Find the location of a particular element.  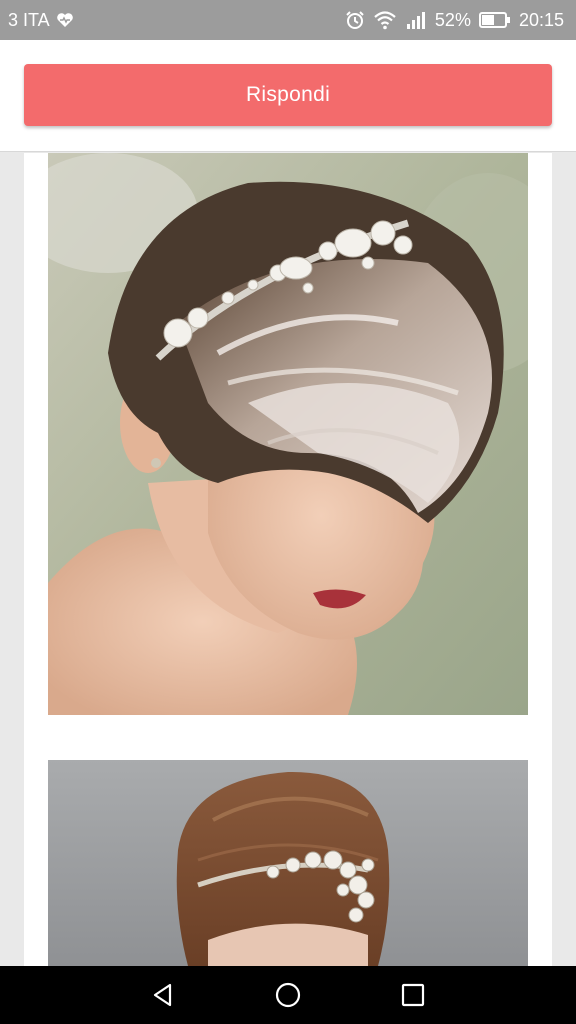

signal-icon is located at coordinates (416, 20).